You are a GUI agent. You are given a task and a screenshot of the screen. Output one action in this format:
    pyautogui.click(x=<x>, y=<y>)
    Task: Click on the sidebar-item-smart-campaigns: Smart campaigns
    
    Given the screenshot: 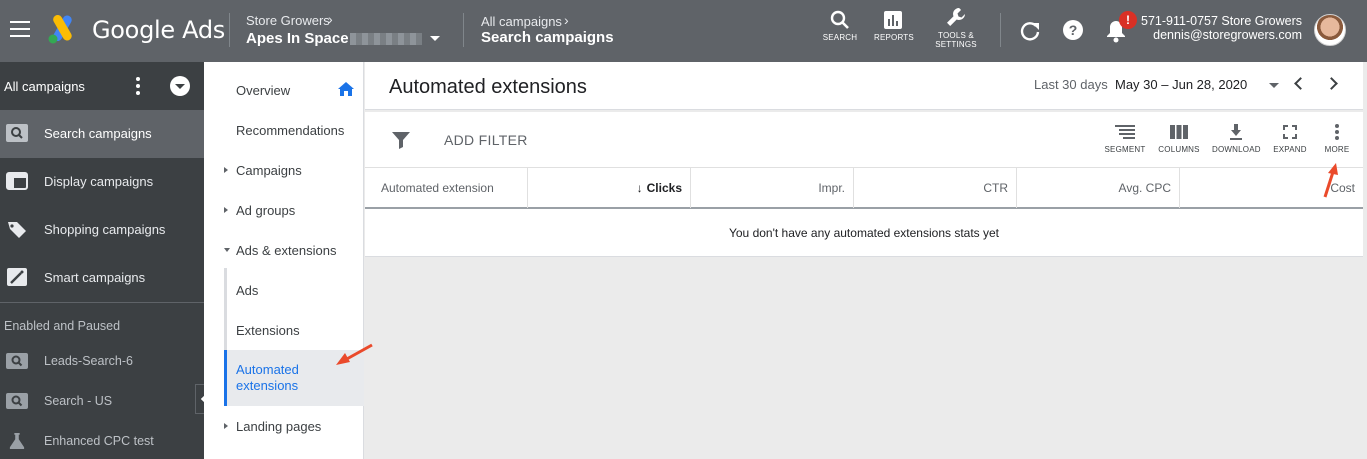 What is the action you would take?
    pyautogui.click(x=102, y=278)
    